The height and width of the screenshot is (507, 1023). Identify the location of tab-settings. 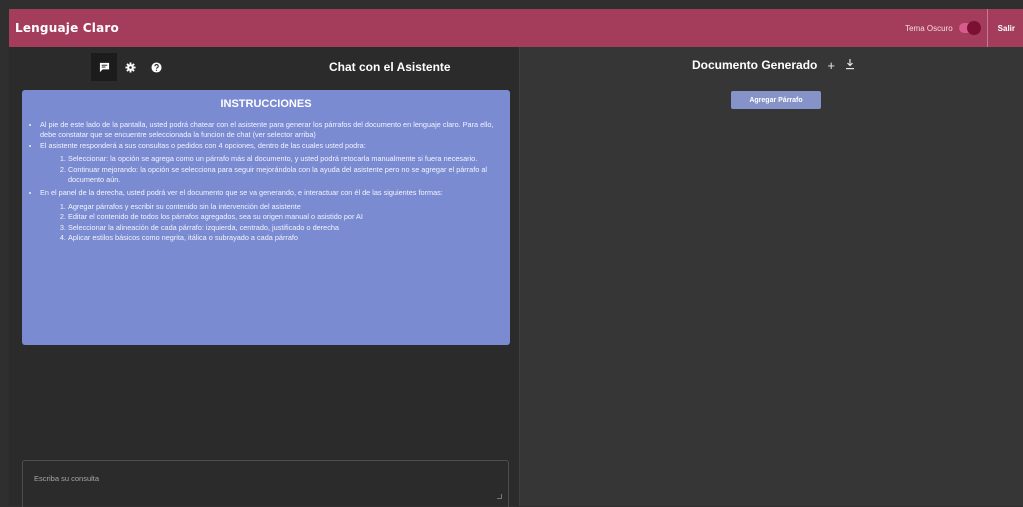
(130, 67).